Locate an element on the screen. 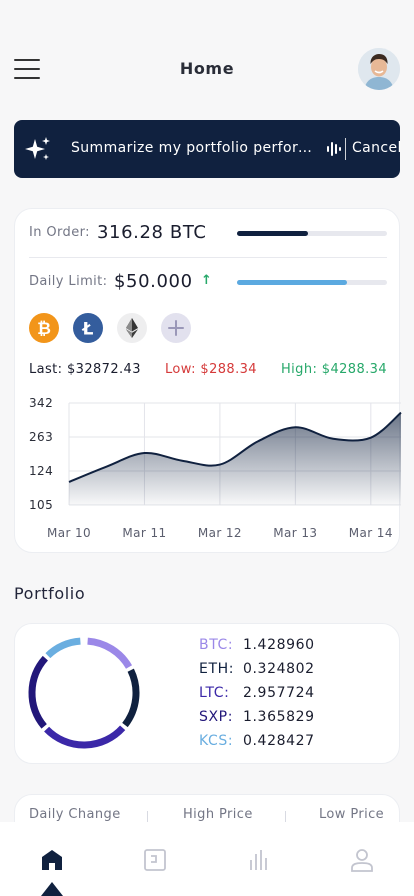 Image resolution: width=414 pixels, height=896 pixels. daily-limit-progress-fill is located at coordinates (292, 282).